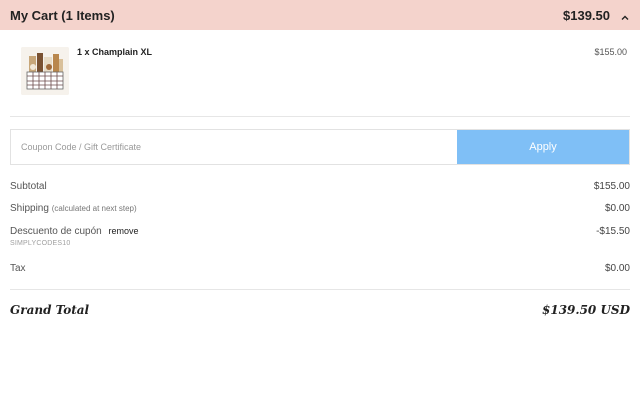 This screenshot has height=416, width=640. I want to click on remove-coupon-link: remove, so click(124, 231).